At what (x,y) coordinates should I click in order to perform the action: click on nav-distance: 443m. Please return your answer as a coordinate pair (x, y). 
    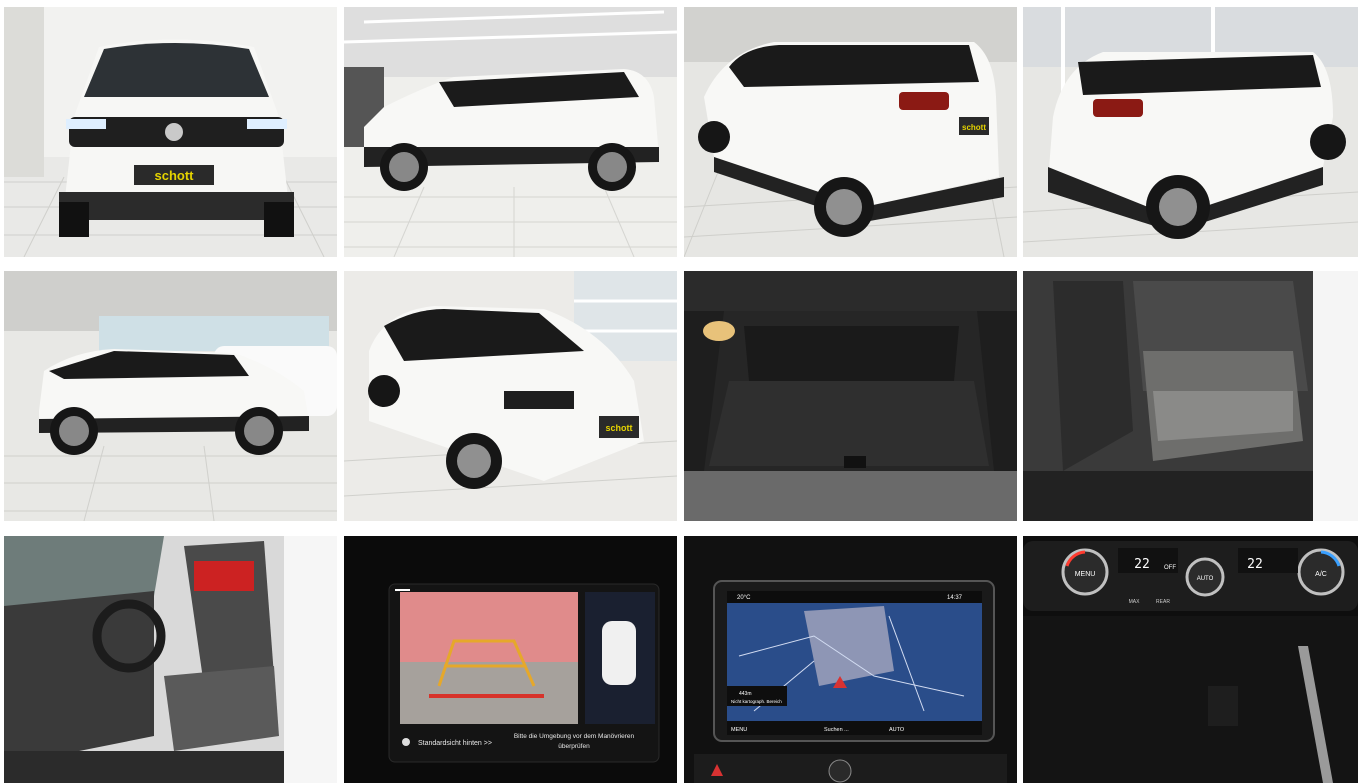
    Looking at the image, I should click on (745, 694).